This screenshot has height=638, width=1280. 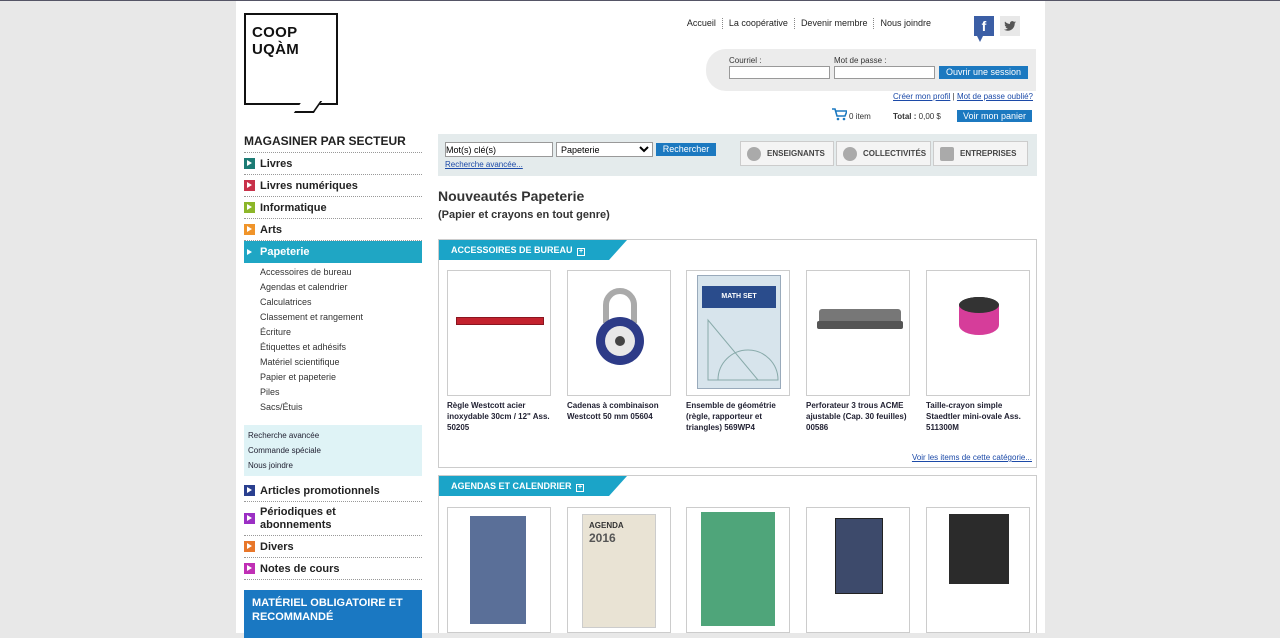 What do you see at coordinates (604, 149) in the screenshot?
I see `search-category-select: Papeterie` at bounding box center [604, 149].